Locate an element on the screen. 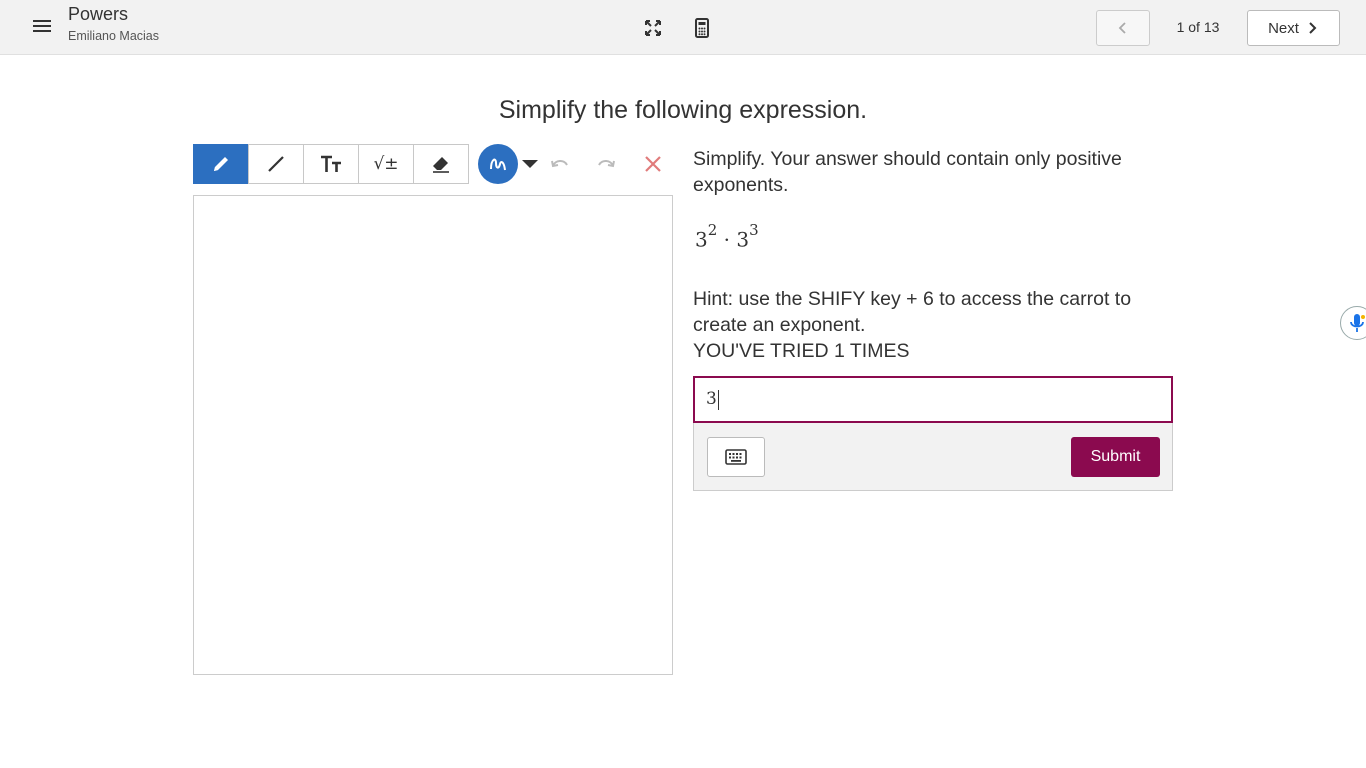 This screenshot has width=1366, height=768. keyboard-icon is located at coordinates (736, 457).